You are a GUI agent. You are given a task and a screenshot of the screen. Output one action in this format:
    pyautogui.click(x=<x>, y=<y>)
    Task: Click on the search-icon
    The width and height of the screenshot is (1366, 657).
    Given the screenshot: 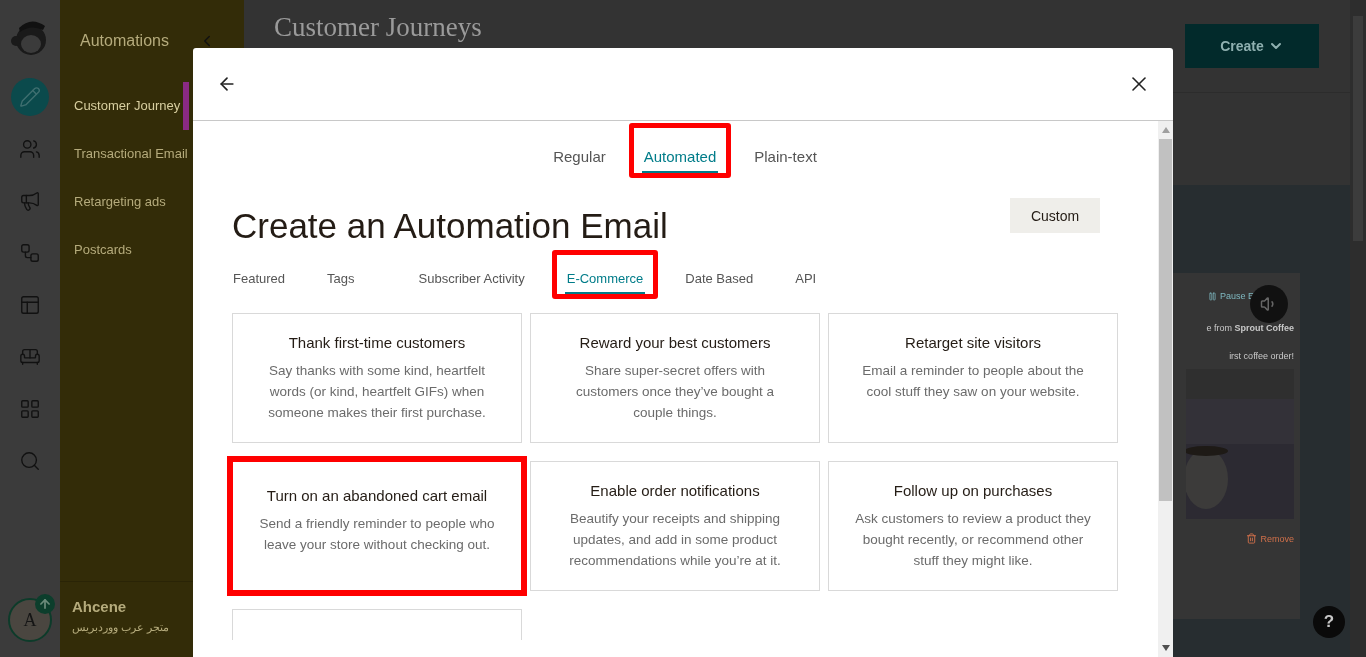 What is the action you would take?
    pyautogui.click(x=30, y=461)
    